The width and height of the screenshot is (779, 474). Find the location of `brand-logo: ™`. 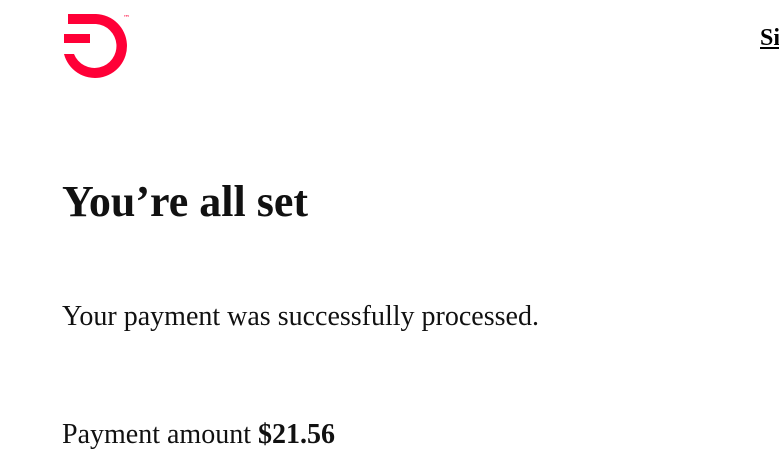

brand-logo: ™ is located at coordinates (97, 45).